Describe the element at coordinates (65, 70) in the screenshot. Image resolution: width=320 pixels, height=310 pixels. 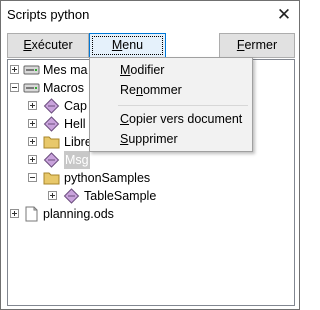
I see `tree-item-label: Mes ma` at that location.